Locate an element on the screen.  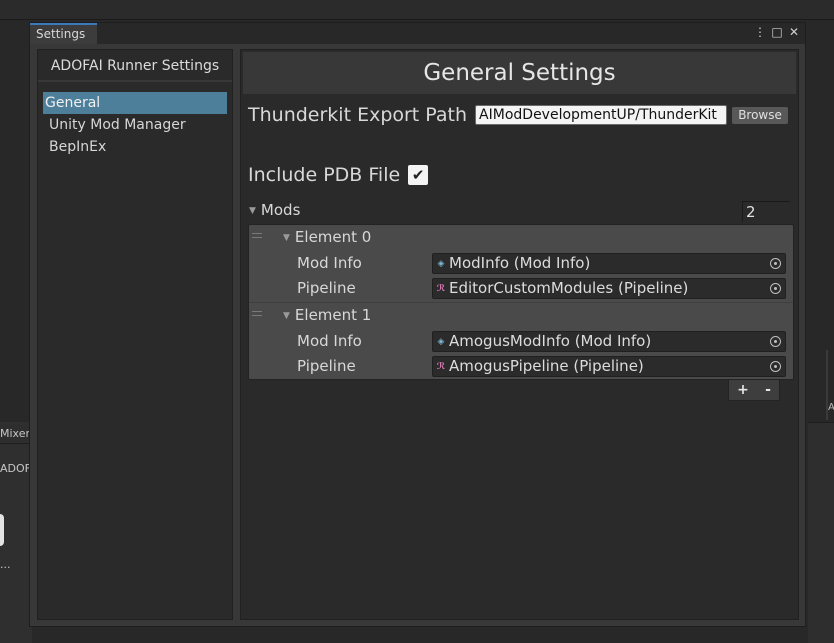
settings-tab: Settings is located at coordinates (63, 33).